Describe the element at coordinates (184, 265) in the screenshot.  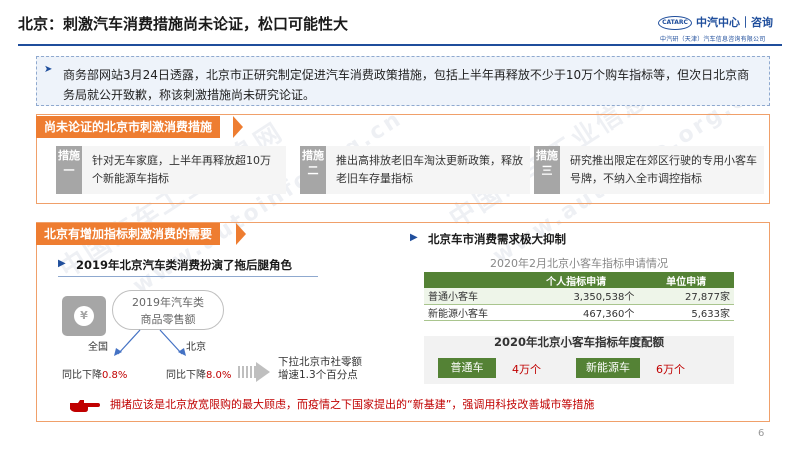
I see `retail-subheading: 2019年北京汽车类消费扮演了拖后腿角色` at that location.